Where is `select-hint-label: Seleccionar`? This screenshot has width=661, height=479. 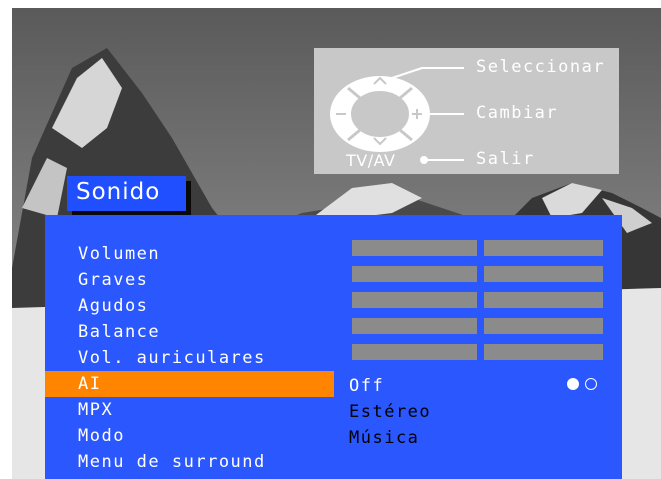
select-hint-label: Seleccionar is located at coordinates (541, 67).